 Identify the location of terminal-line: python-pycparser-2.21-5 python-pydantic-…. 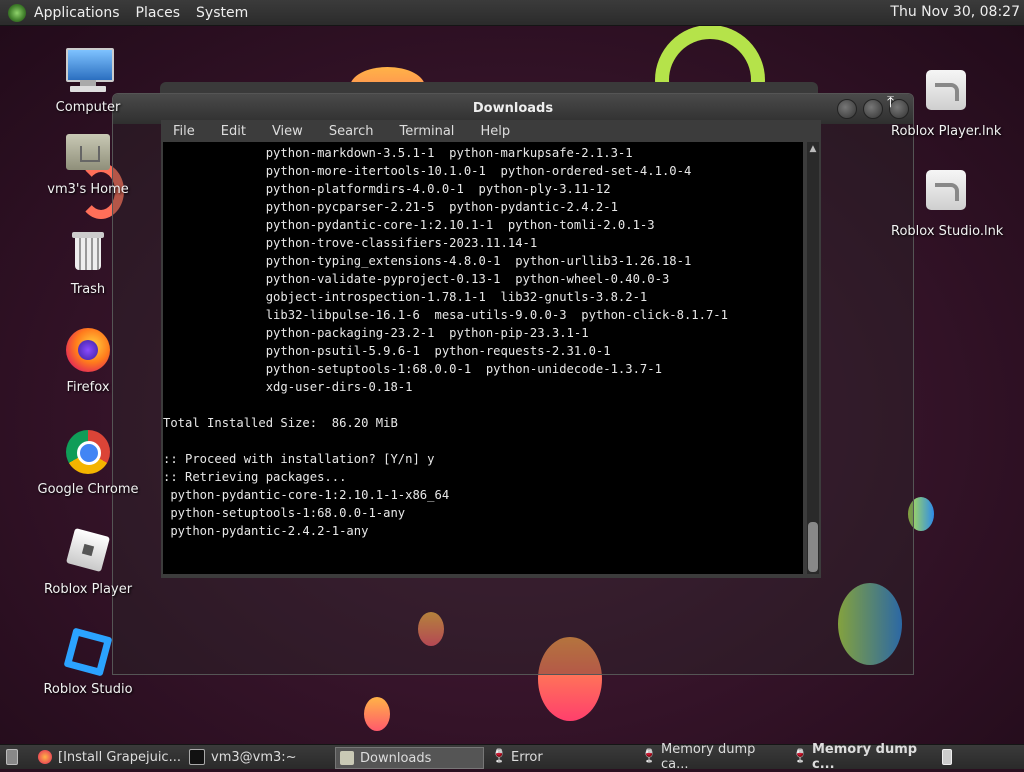
(390, 207).